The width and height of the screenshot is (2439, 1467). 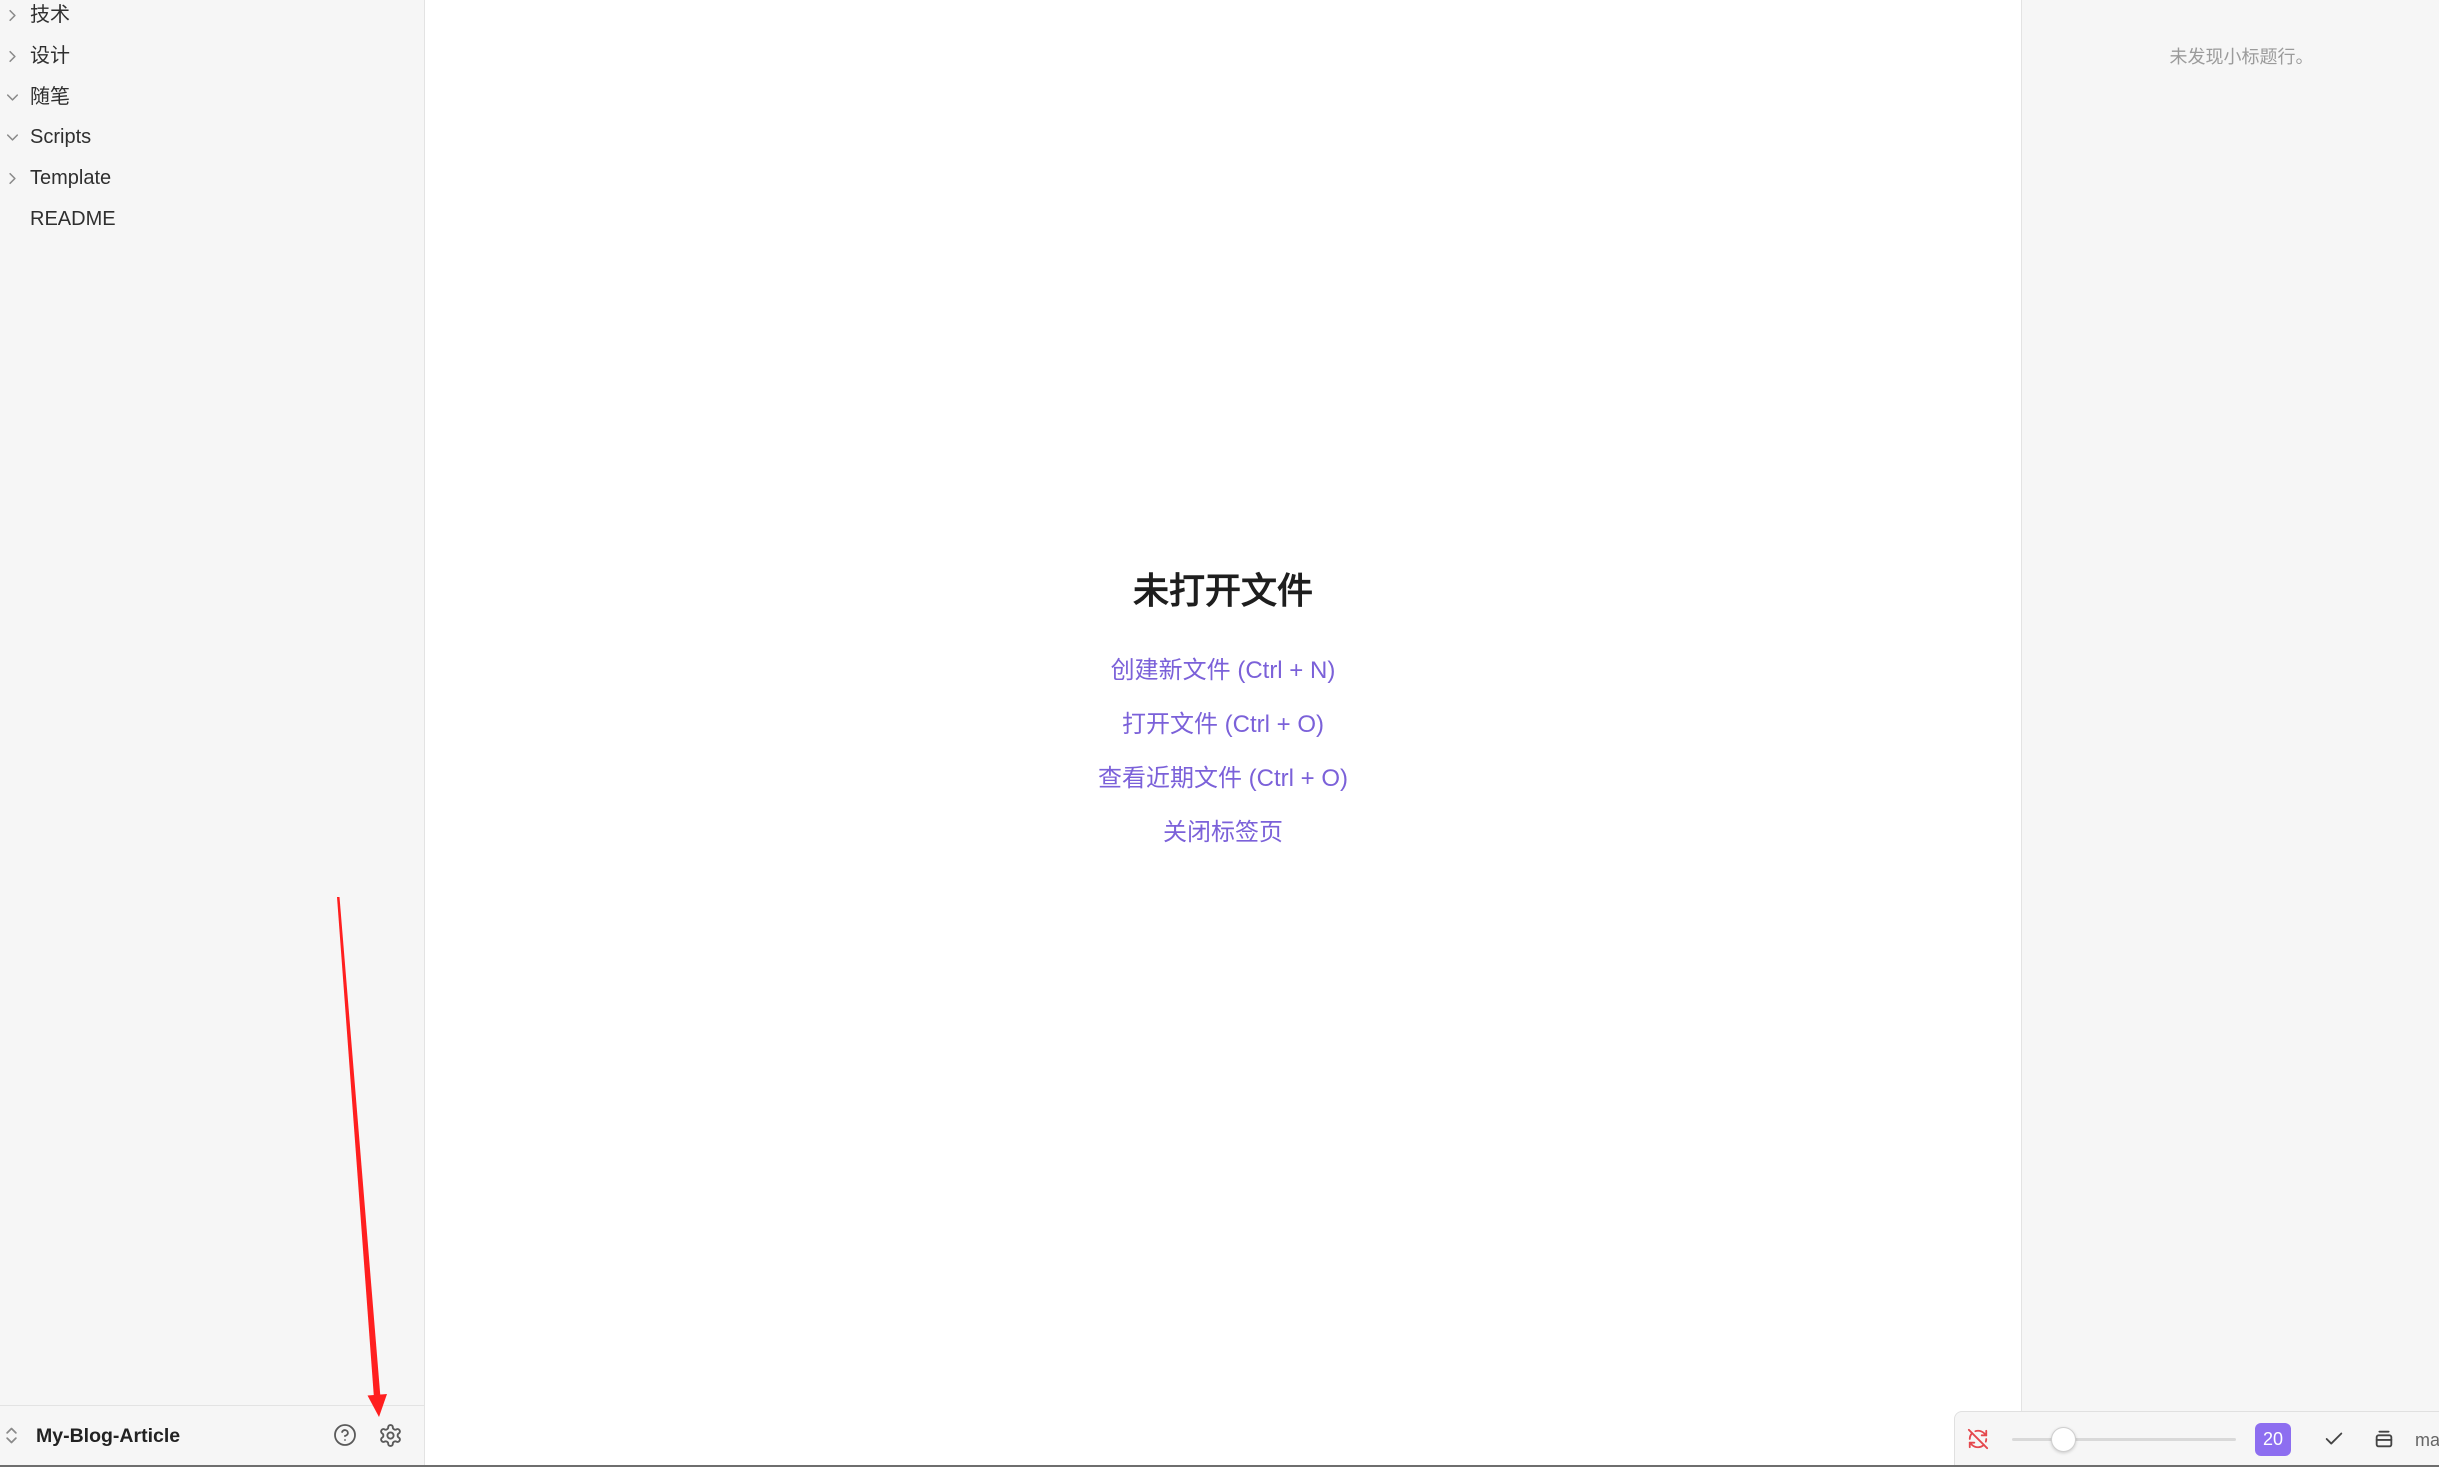 What do you see at coordinates (108, 1436) in the screenshot?
I see `vault-name: My-Blog-Article` at bounding box center [108, 1436].